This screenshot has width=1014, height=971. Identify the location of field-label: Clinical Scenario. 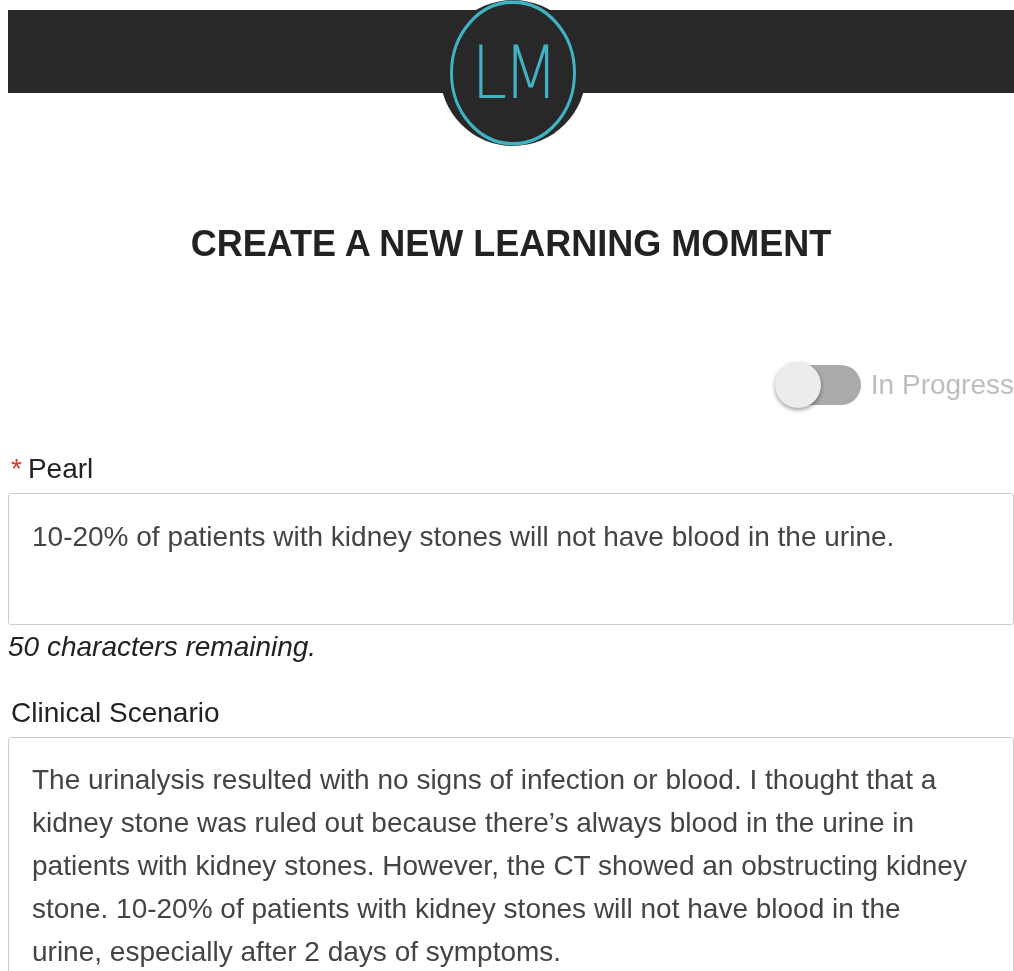
(115, 713).